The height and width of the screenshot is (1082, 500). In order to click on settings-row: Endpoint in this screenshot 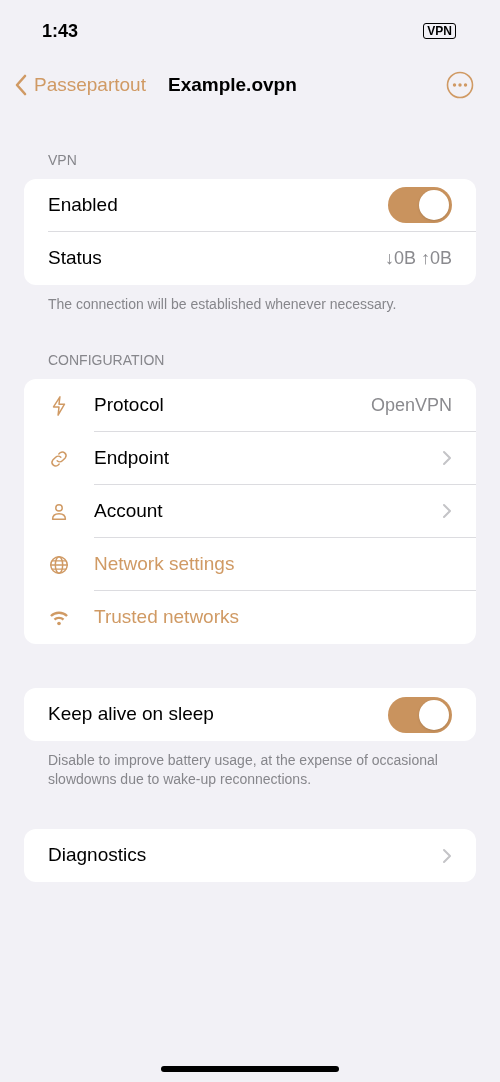, I will do `click(250, 458)`.